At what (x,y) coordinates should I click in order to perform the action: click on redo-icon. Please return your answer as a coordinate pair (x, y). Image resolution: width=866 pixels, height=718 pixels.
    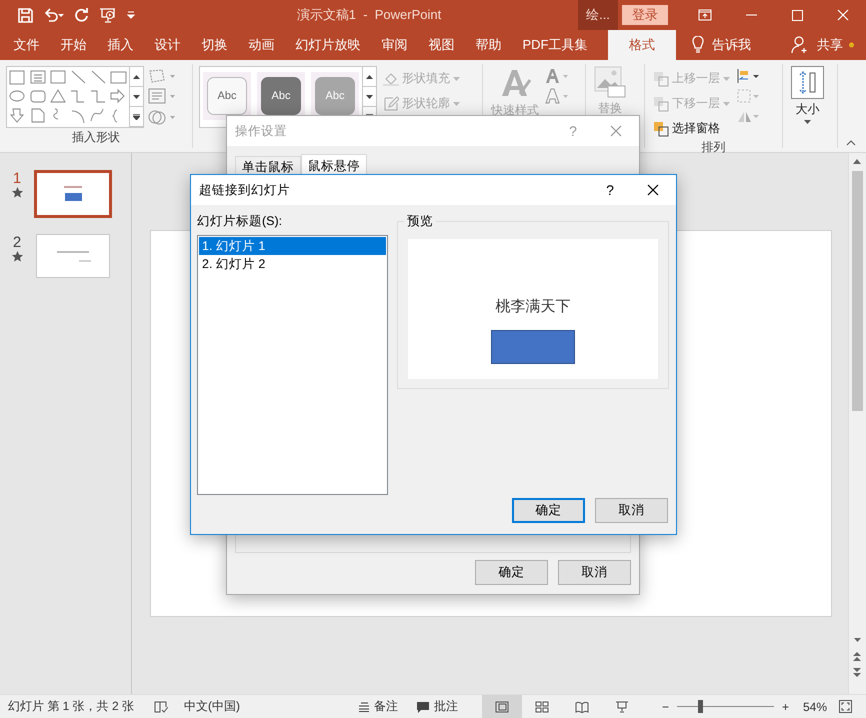
    Looking at the image, I should click on (82, 15).